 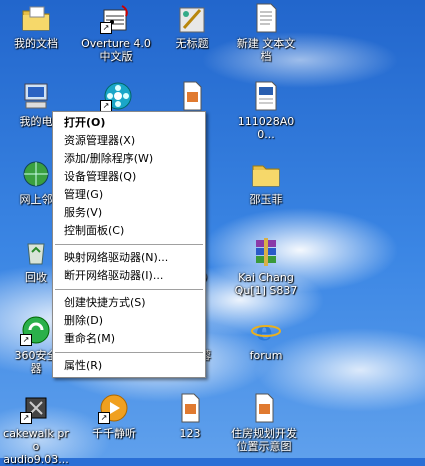 What do you see at coordinates (190, 433) in the screenshot?
I see `icon-label: 123` at bounding box center [190, 433].